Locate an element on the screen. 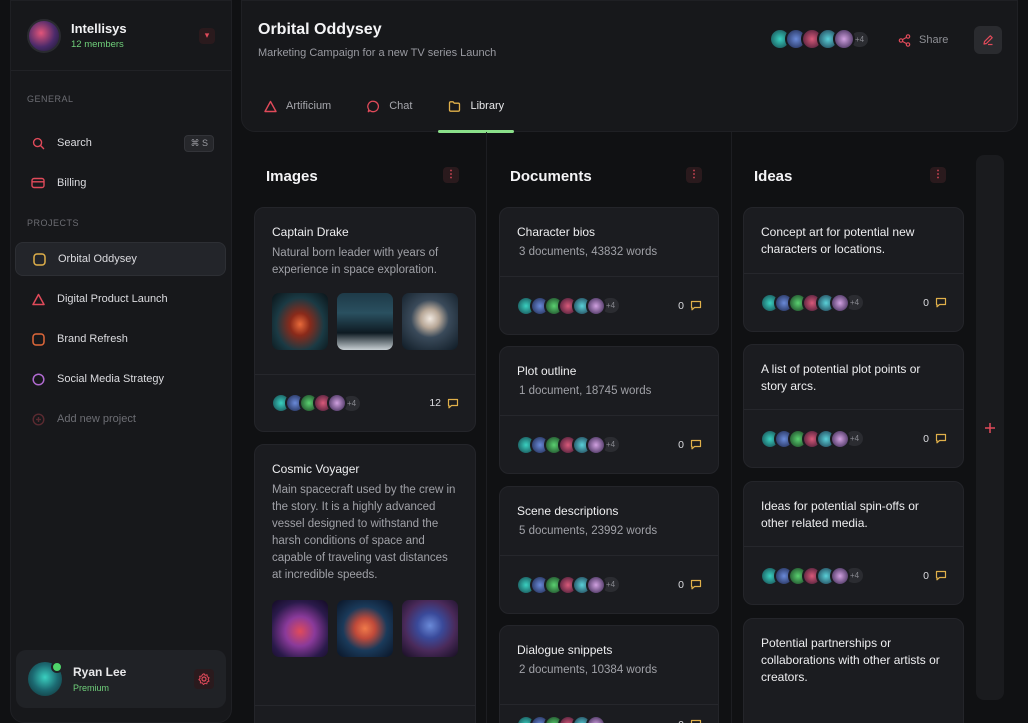  triangle-icon is located at coordinates (270, 106).